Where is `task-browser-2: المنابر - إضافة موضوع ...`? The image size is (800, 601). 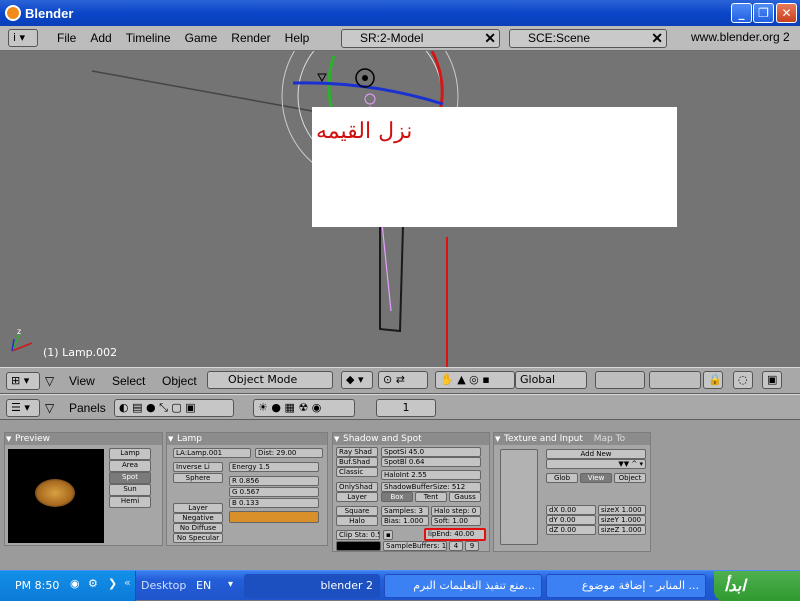
task-browser-2: المنابر - إضافة موضوع ... is located at coordinates (626, 586).